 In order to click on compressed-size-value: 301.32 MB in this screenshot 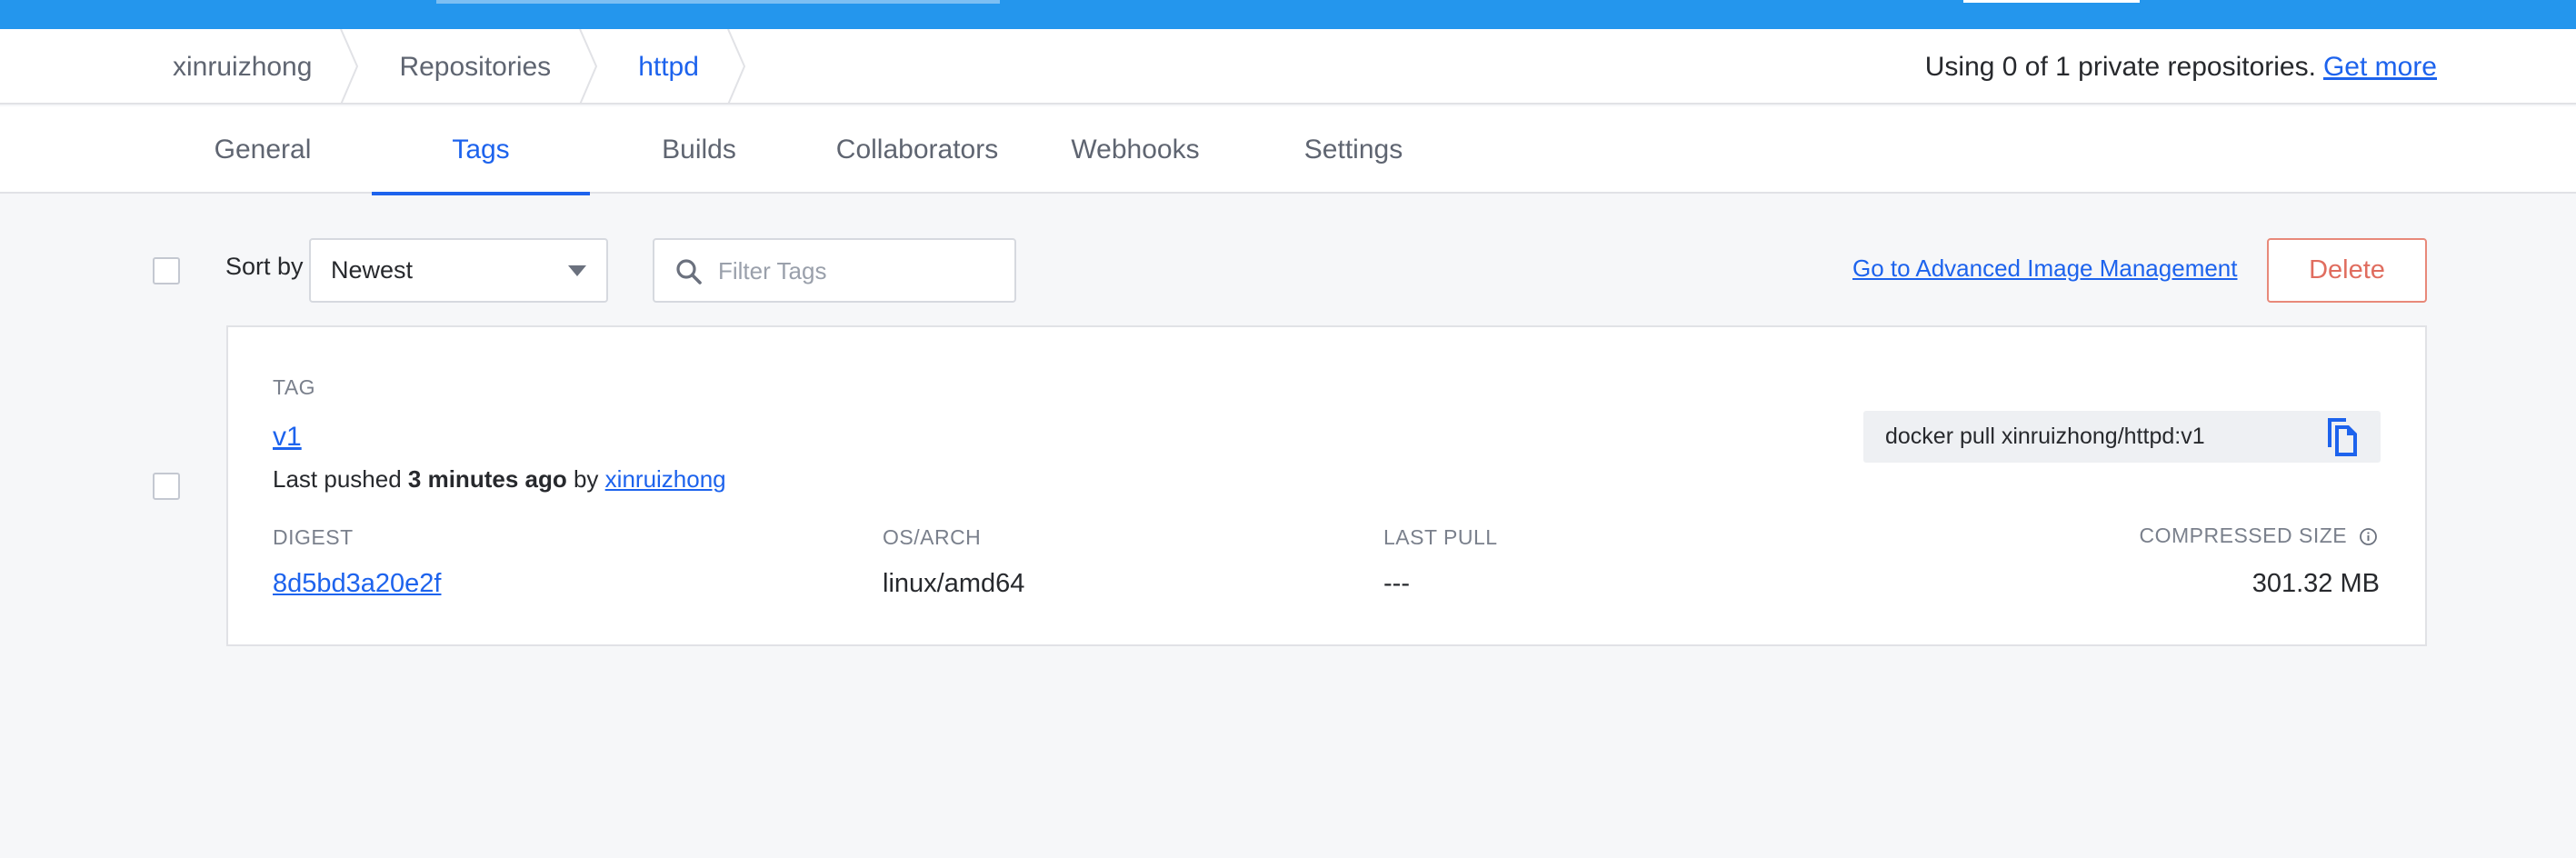, I will do `click(2316, 583)`.